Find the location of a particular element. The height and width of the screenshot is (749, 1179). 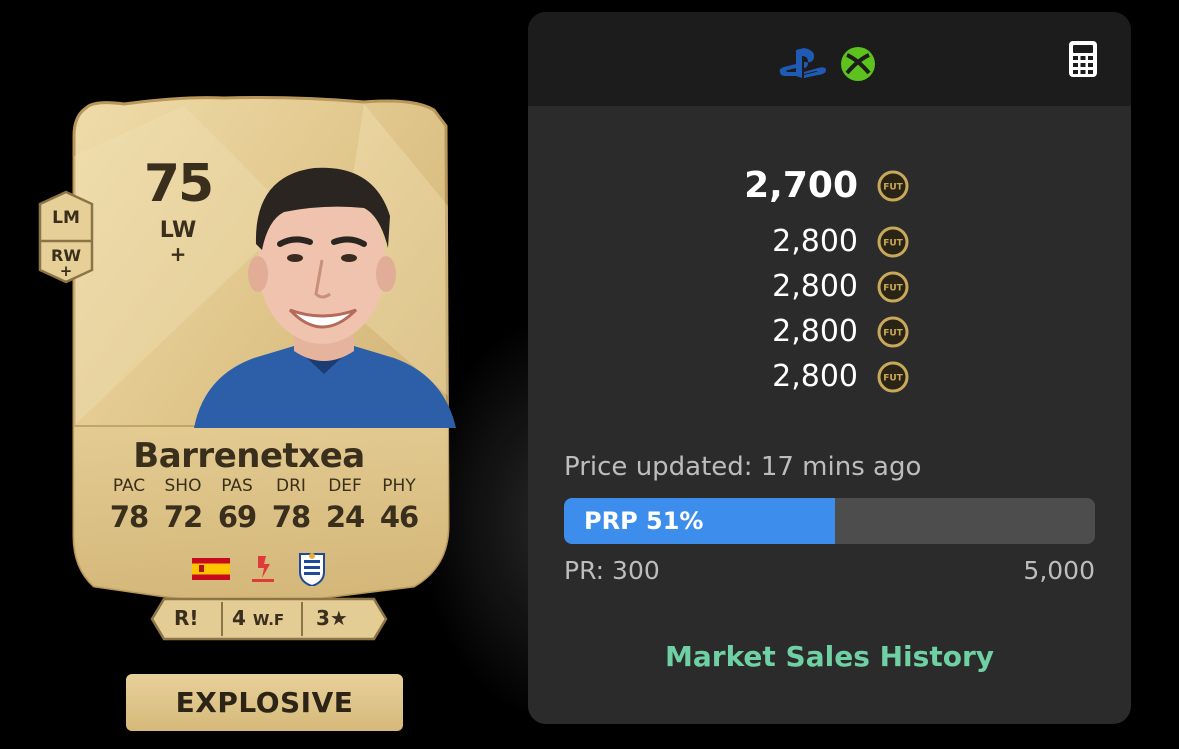

price-row-lowest: 2,700 FUT is located at coordinates (829, 186).